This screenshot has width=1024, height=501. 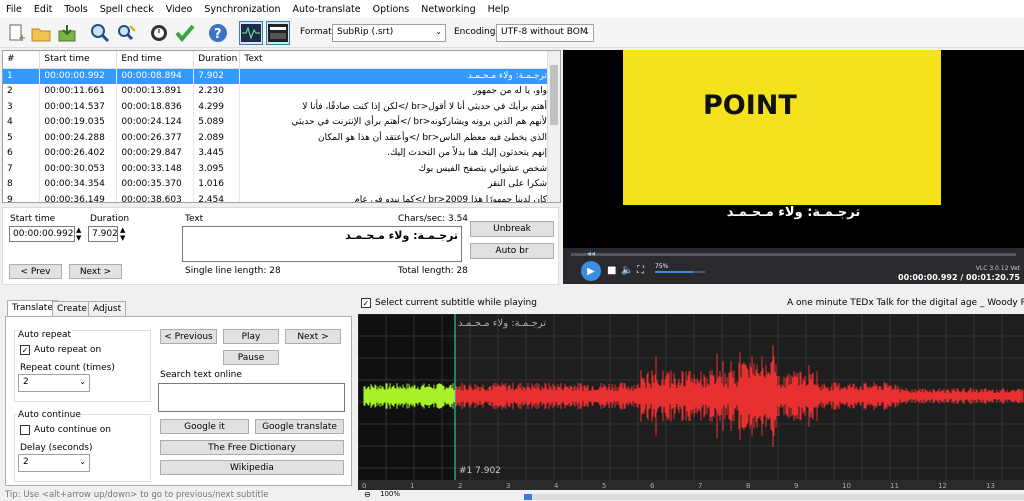 I want to click on row-number: 9, so click(x=22, y=197).